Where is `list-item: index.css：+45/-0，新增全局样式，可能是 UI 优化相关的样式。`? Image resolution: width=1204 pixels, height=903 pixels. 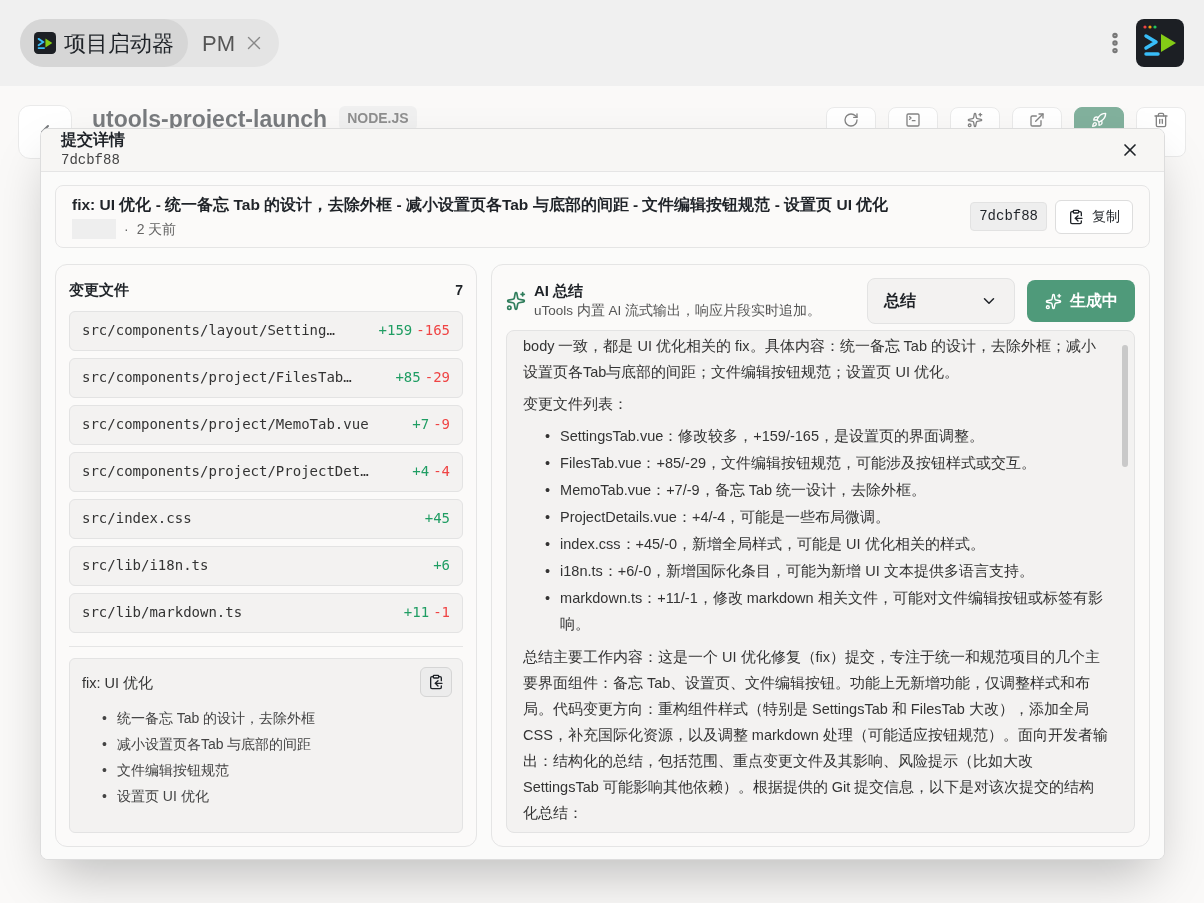
list-item: index.css：+45/-0，新增全局样式，可能是 UI 优化相关的样式。 is located at coordinates (772, 544).